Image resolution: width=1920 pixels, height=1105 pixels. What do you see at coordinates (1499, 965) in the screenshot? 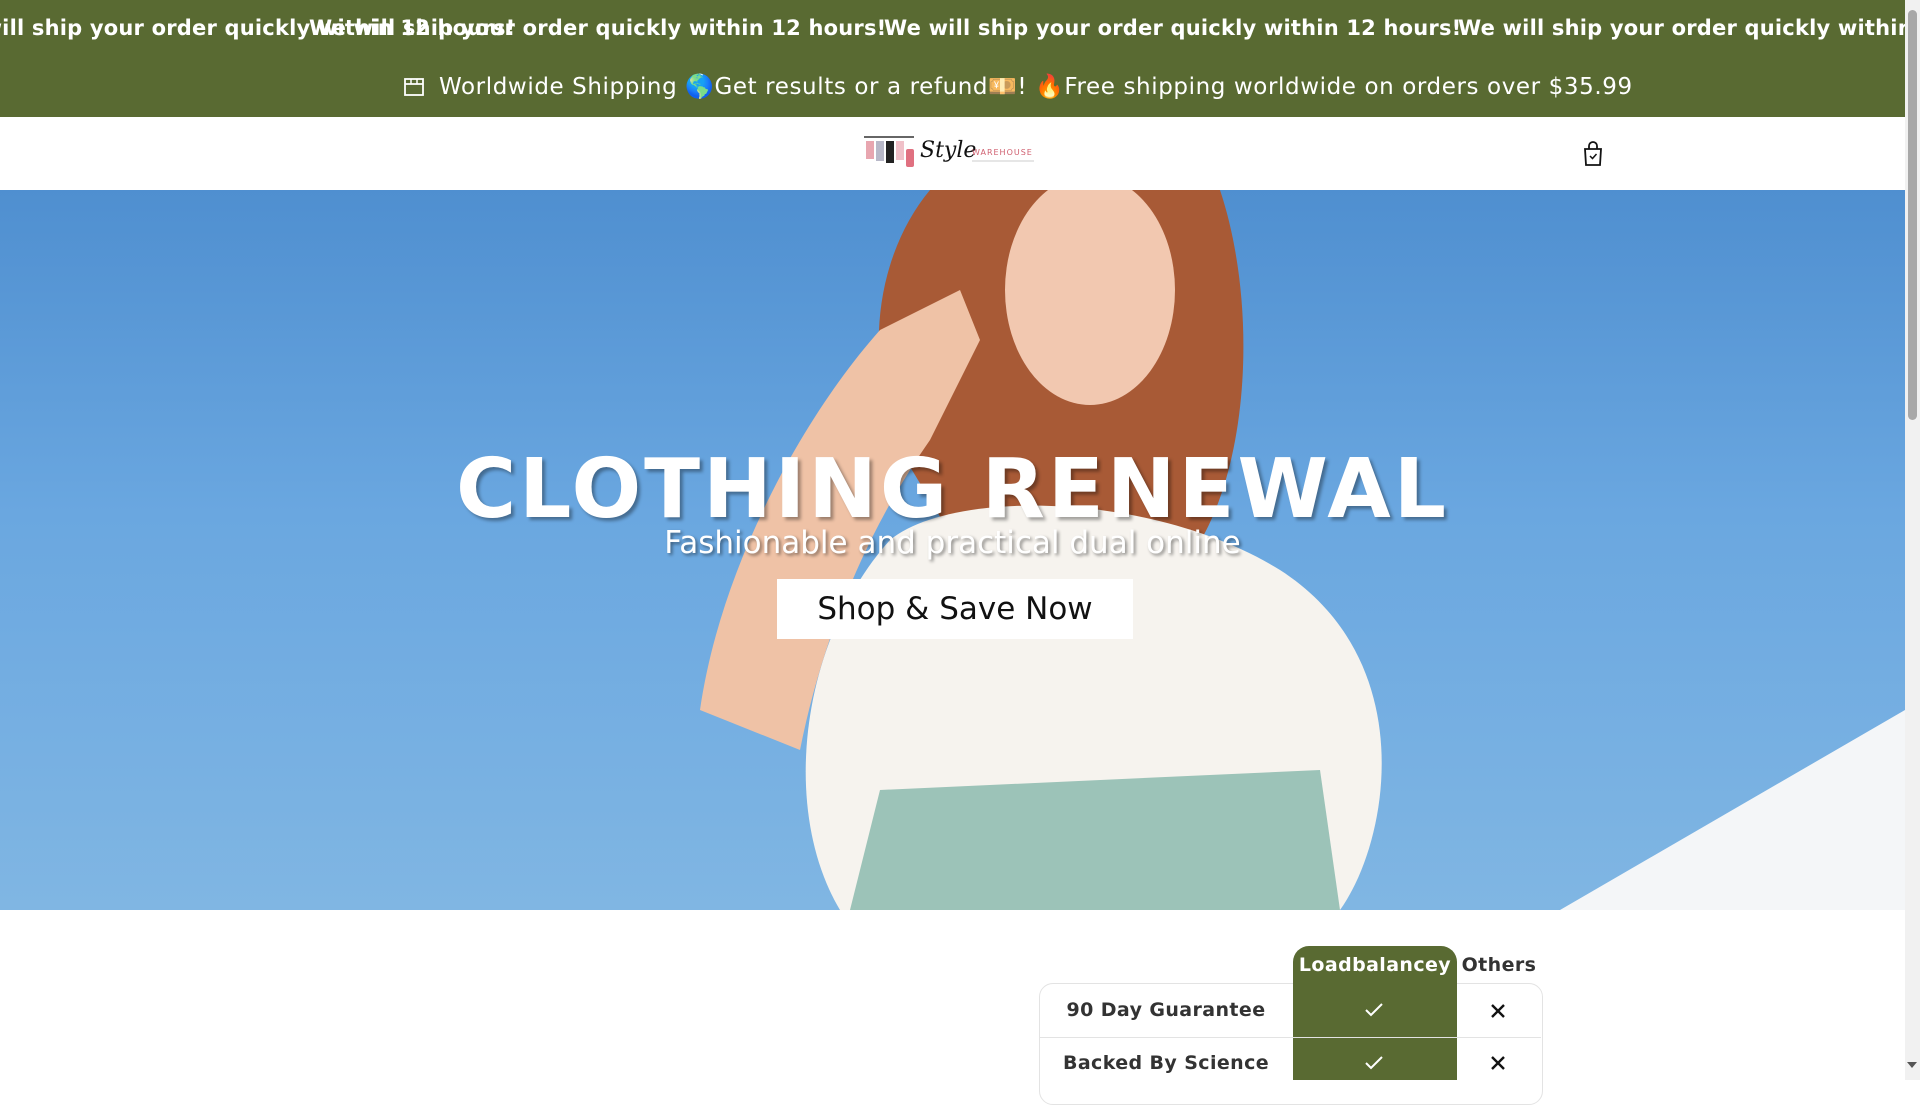
I see `comparison-column-others: Others` at bounding box center [1499, 965].